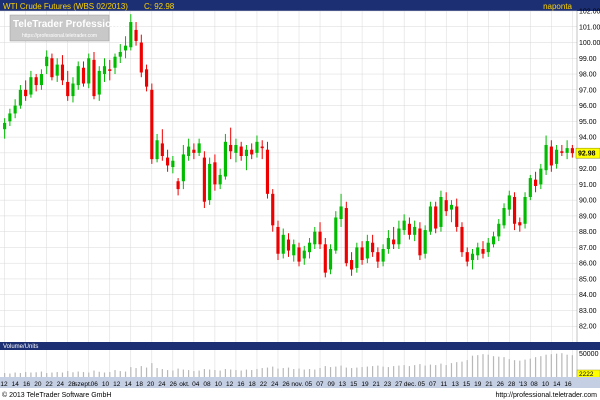  I want to click on x-tick-label: 07, so click(320, 384).